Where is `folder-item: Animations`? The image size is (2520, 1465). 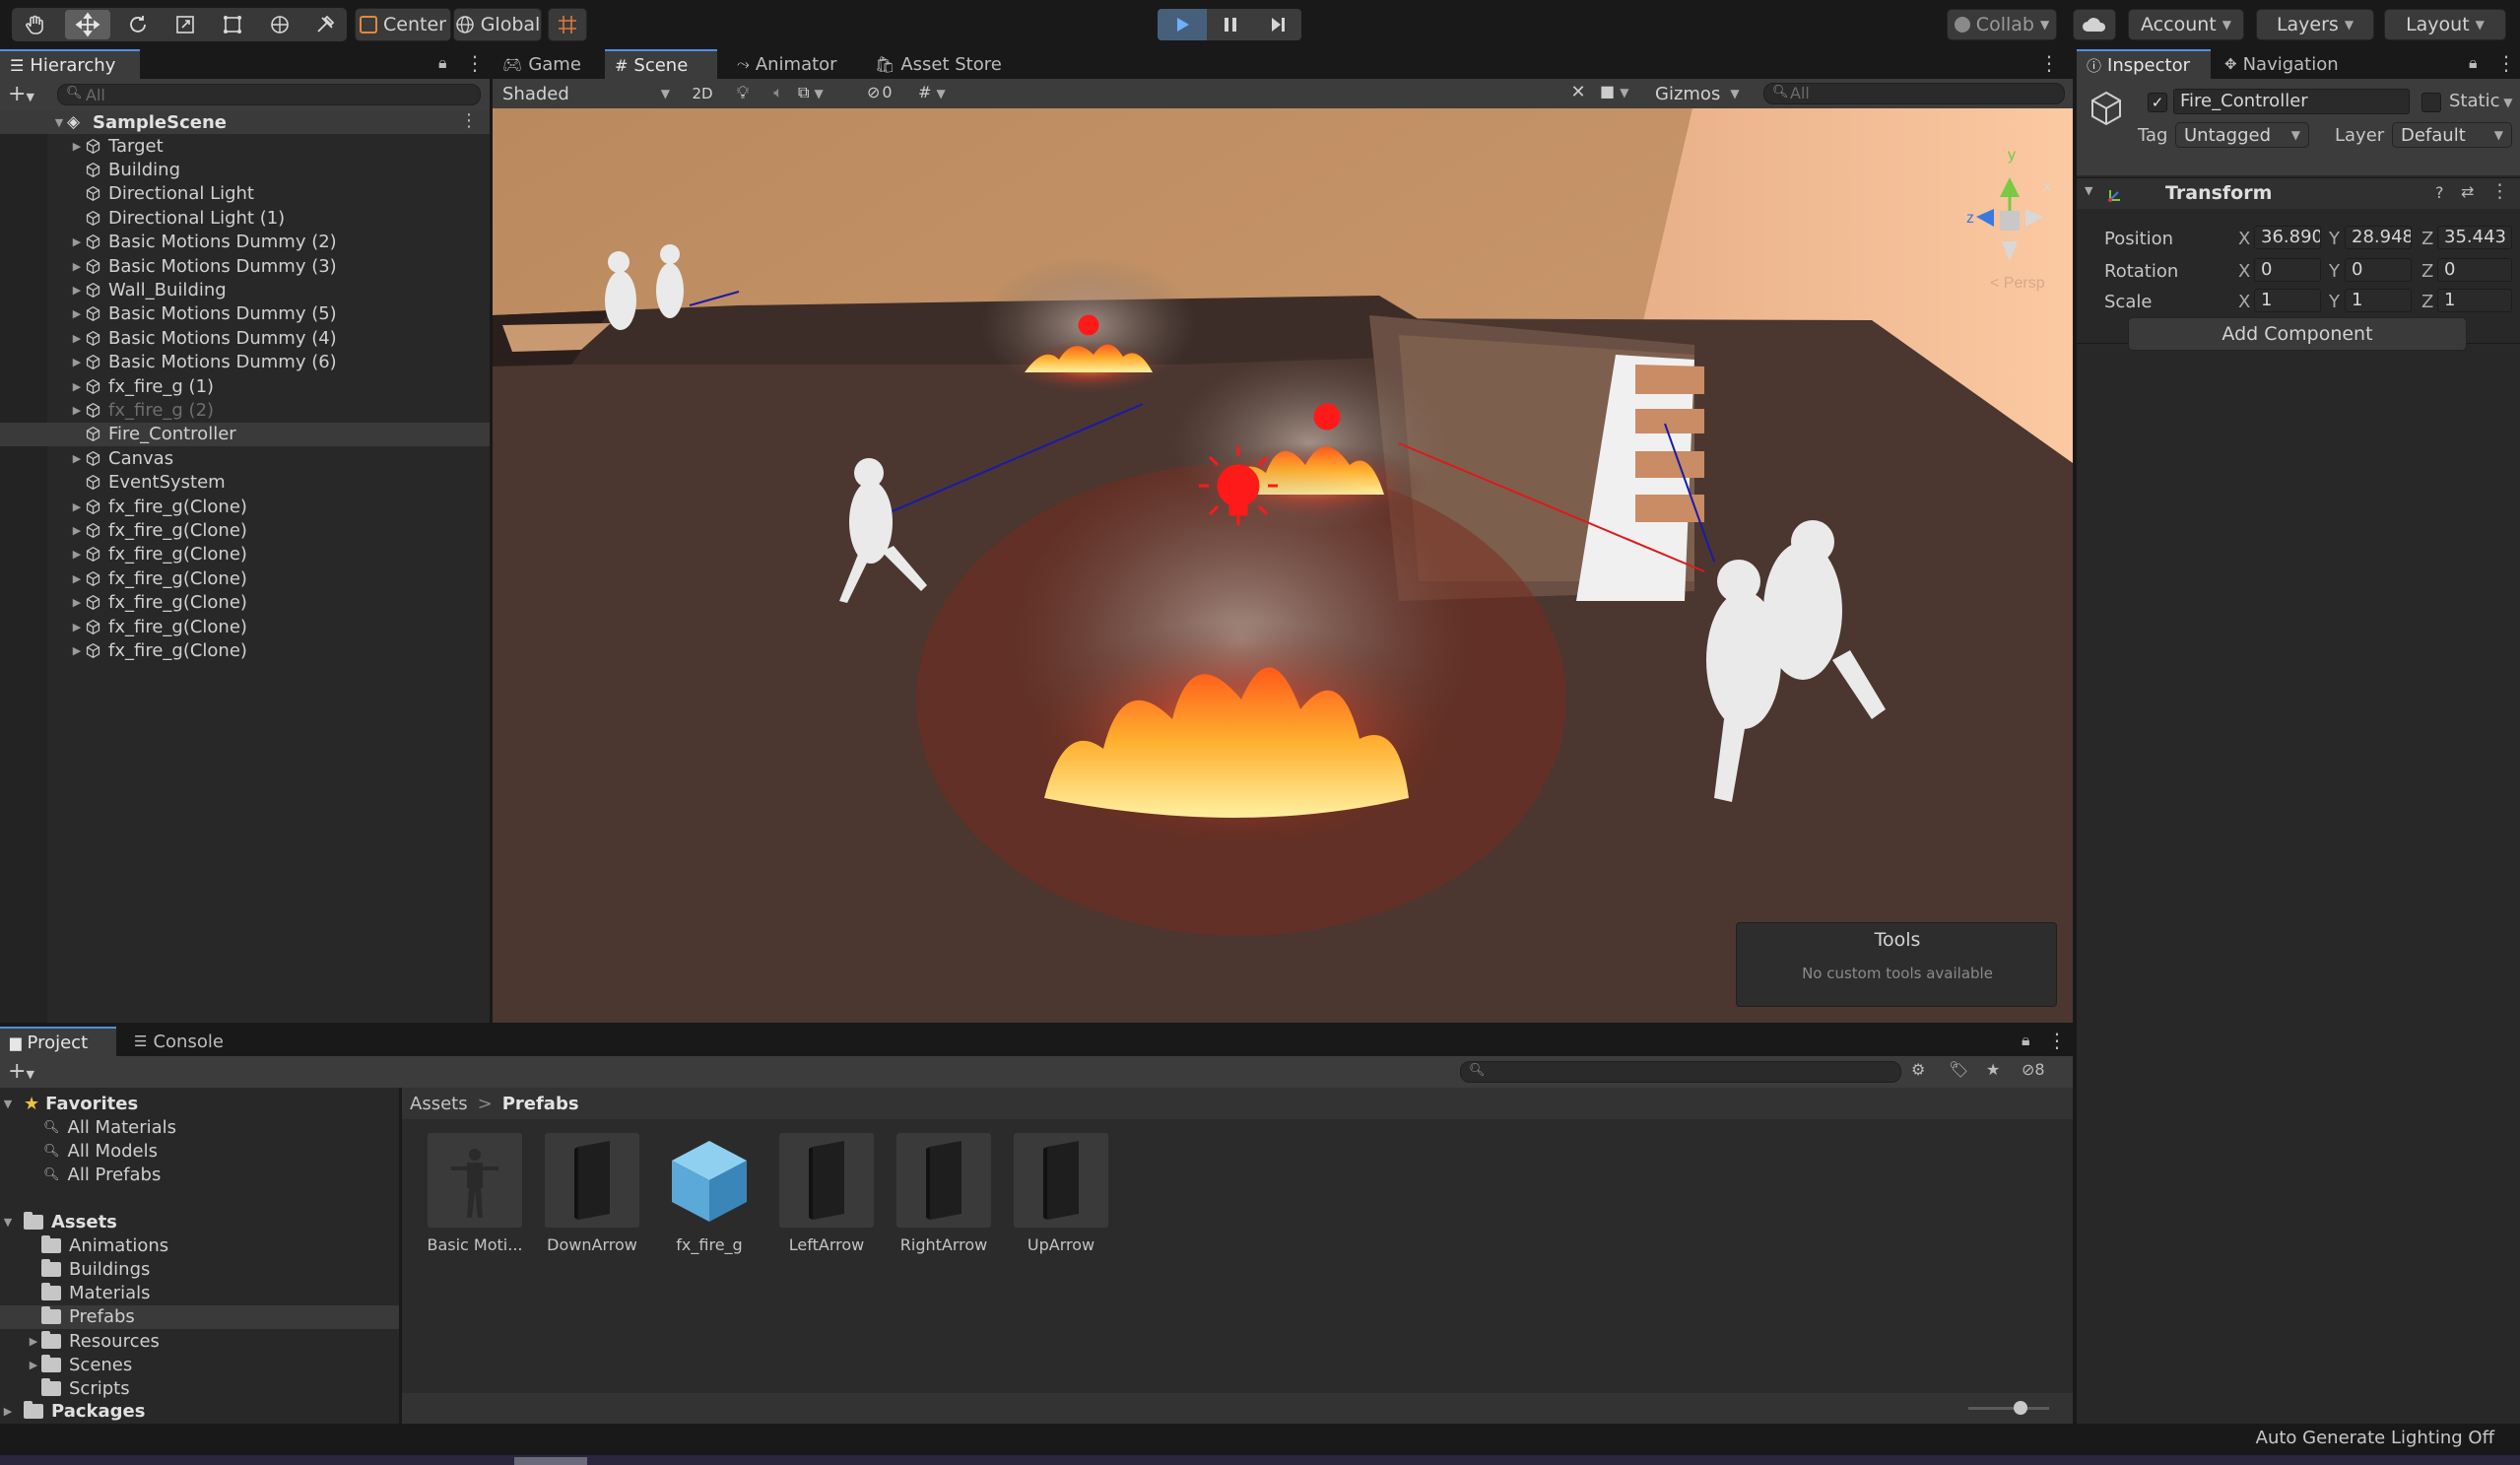
folder-item: Animations is located at coordinates (199, 1245).